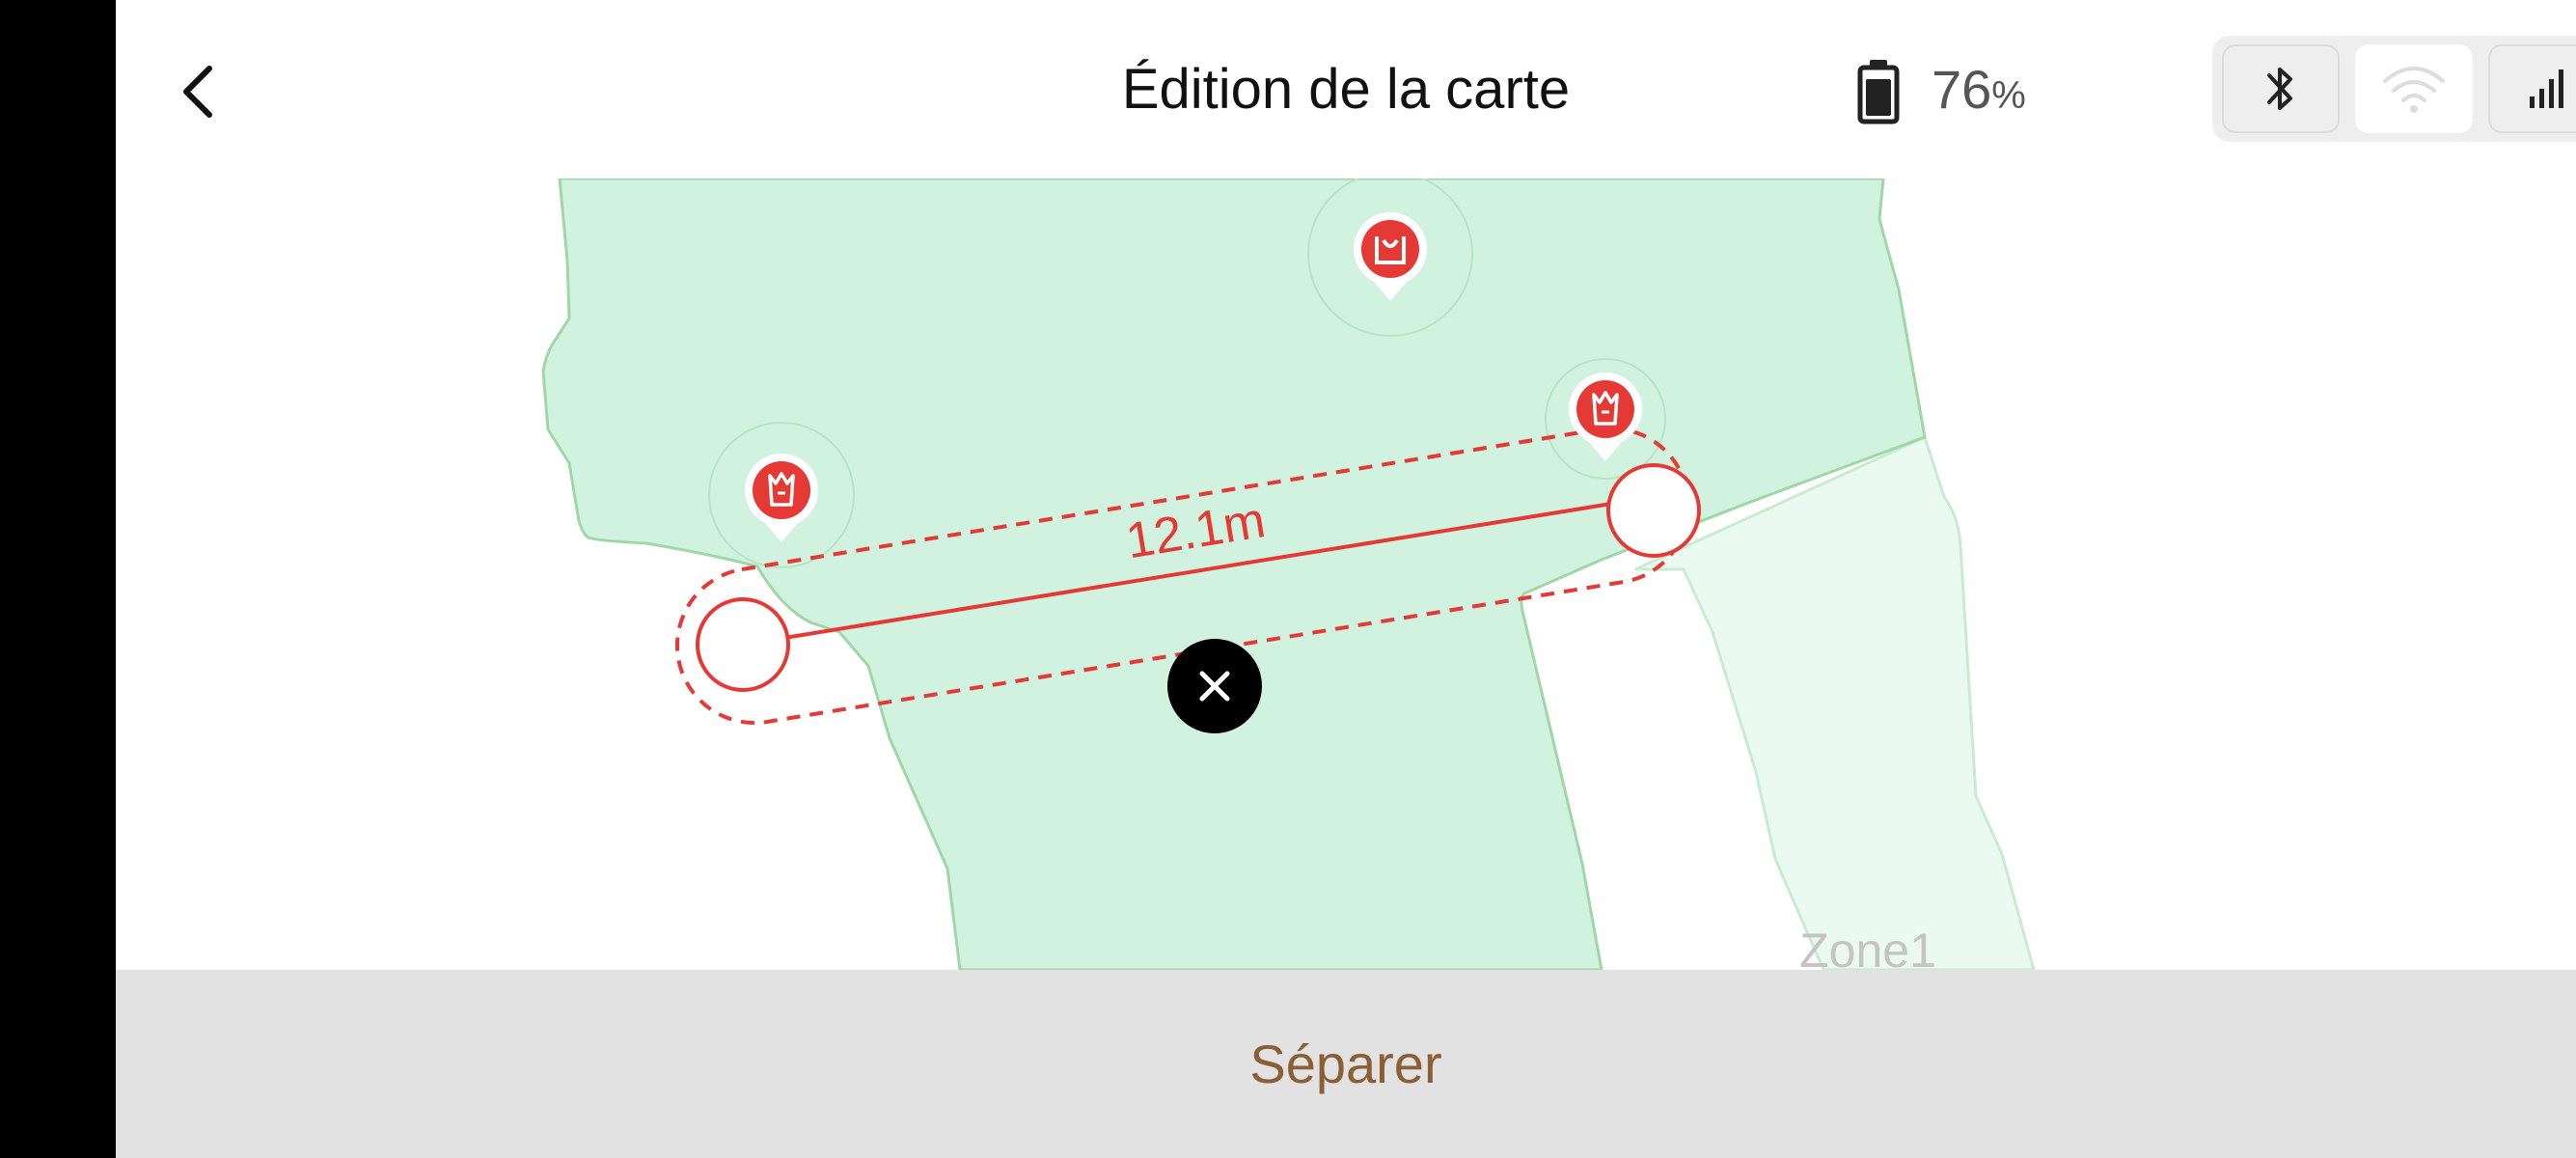 The height and width of the screenshot is (1158, 2576). I want to click on header: Édition de la carte 76%, so click(1346, 89).